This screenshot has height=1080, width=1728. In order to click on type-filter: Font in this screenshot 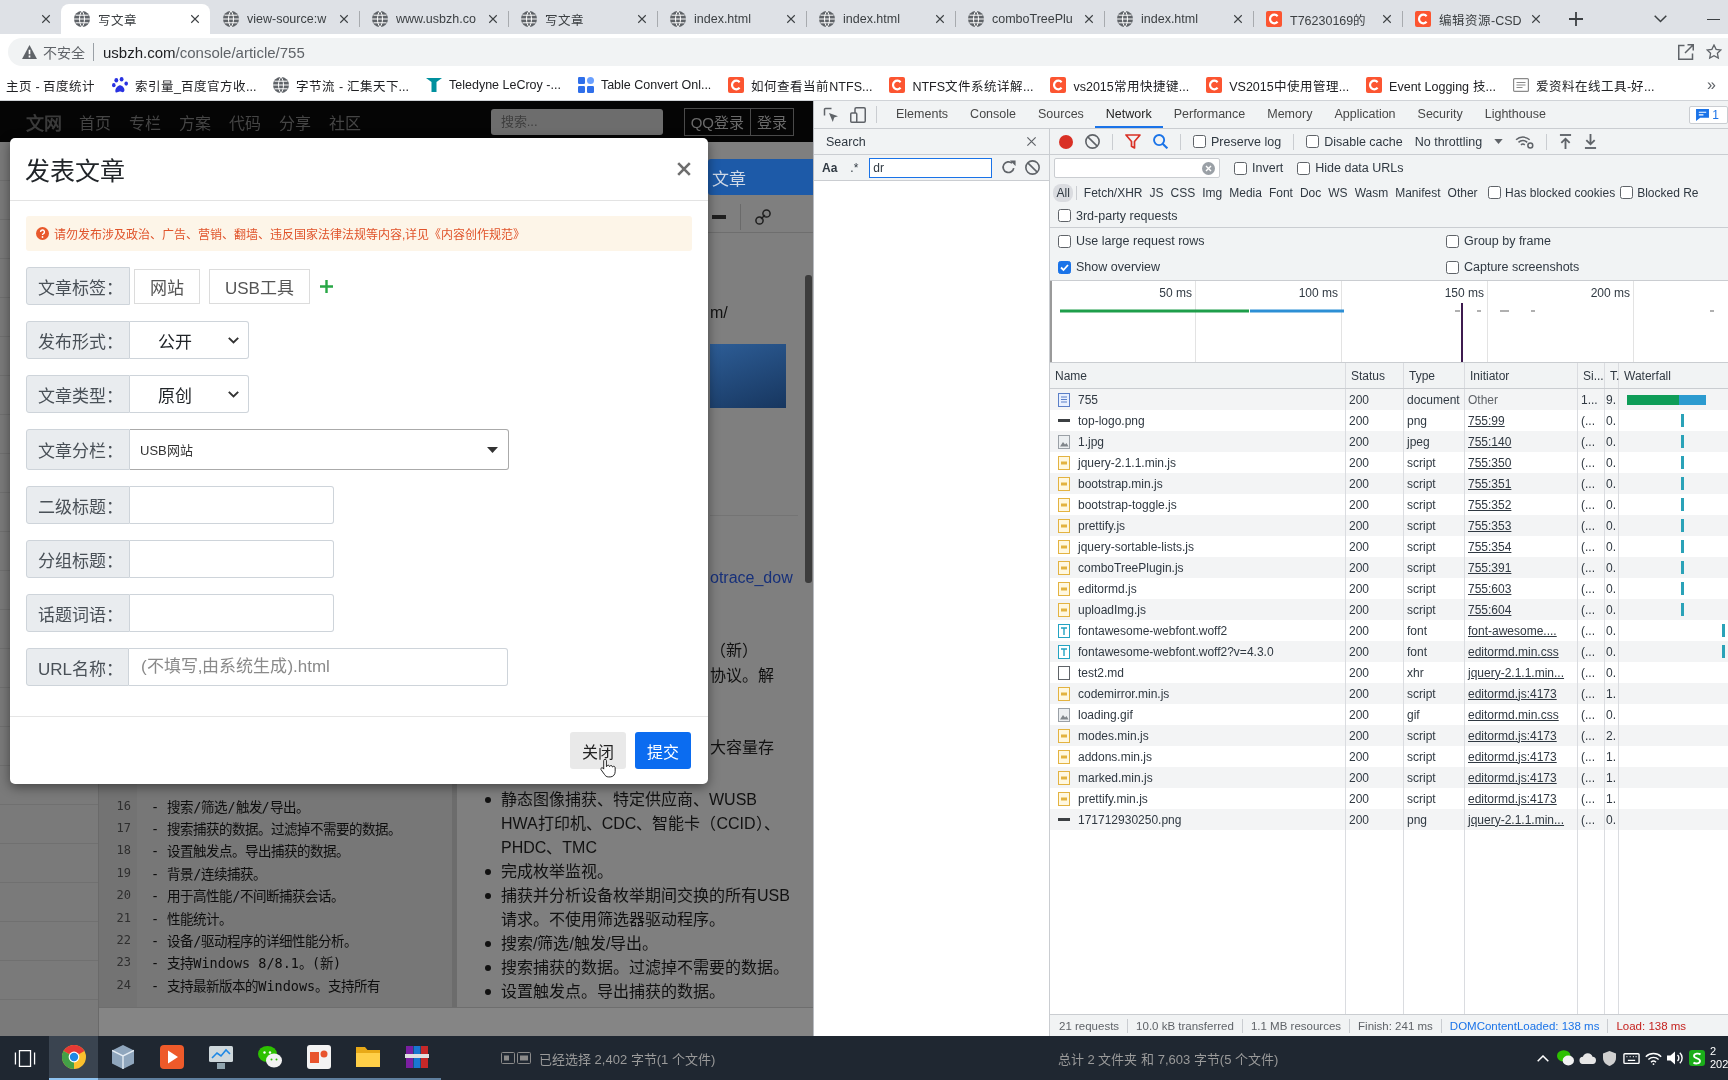, I will do `click(1281, 192)`.